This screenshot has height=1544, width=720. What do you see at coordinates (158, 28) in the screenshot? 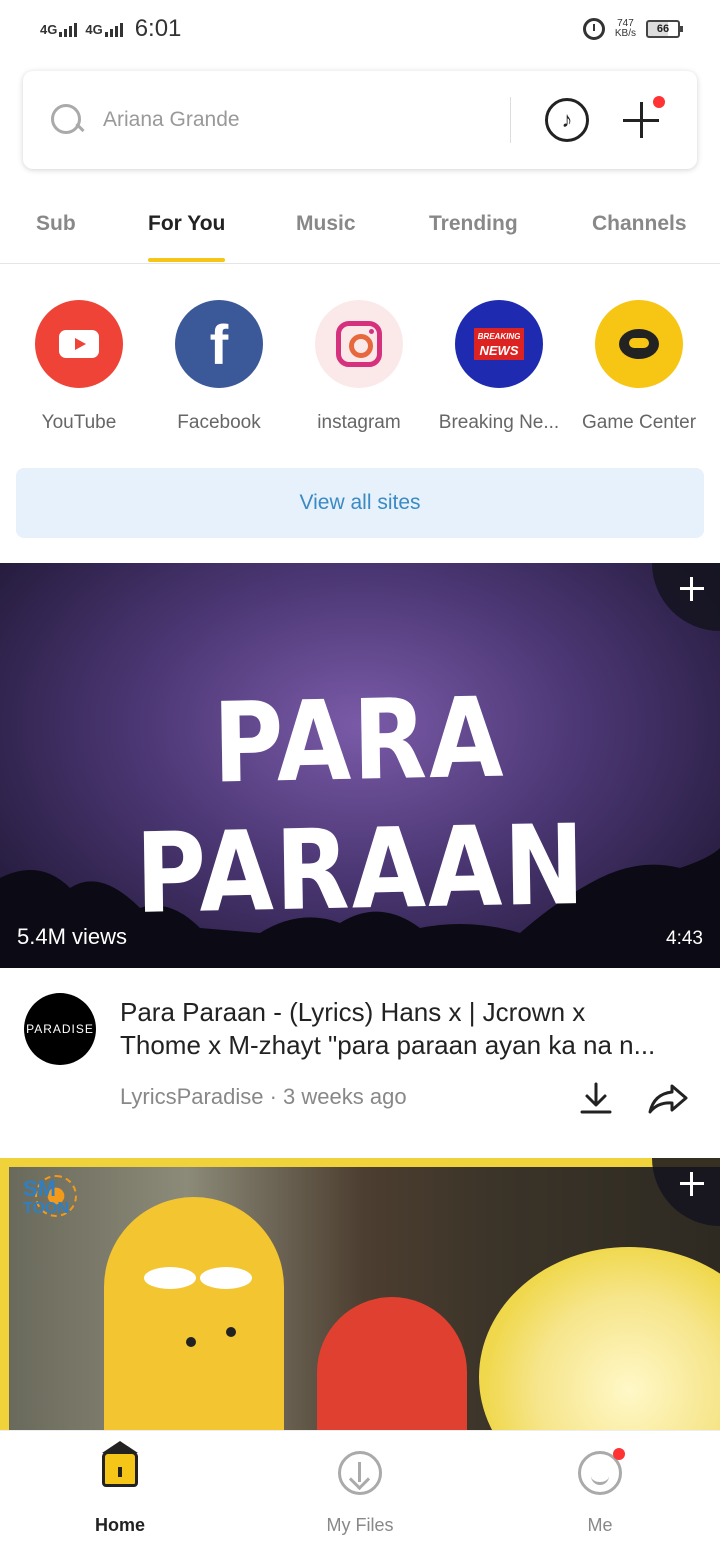
I see `clock: 6:01` at bounding box center [158, 28].